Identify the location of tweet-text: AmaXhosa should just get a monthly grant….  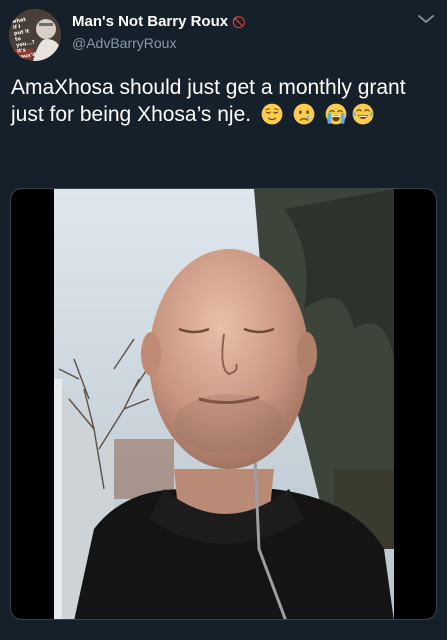
(224, 101).